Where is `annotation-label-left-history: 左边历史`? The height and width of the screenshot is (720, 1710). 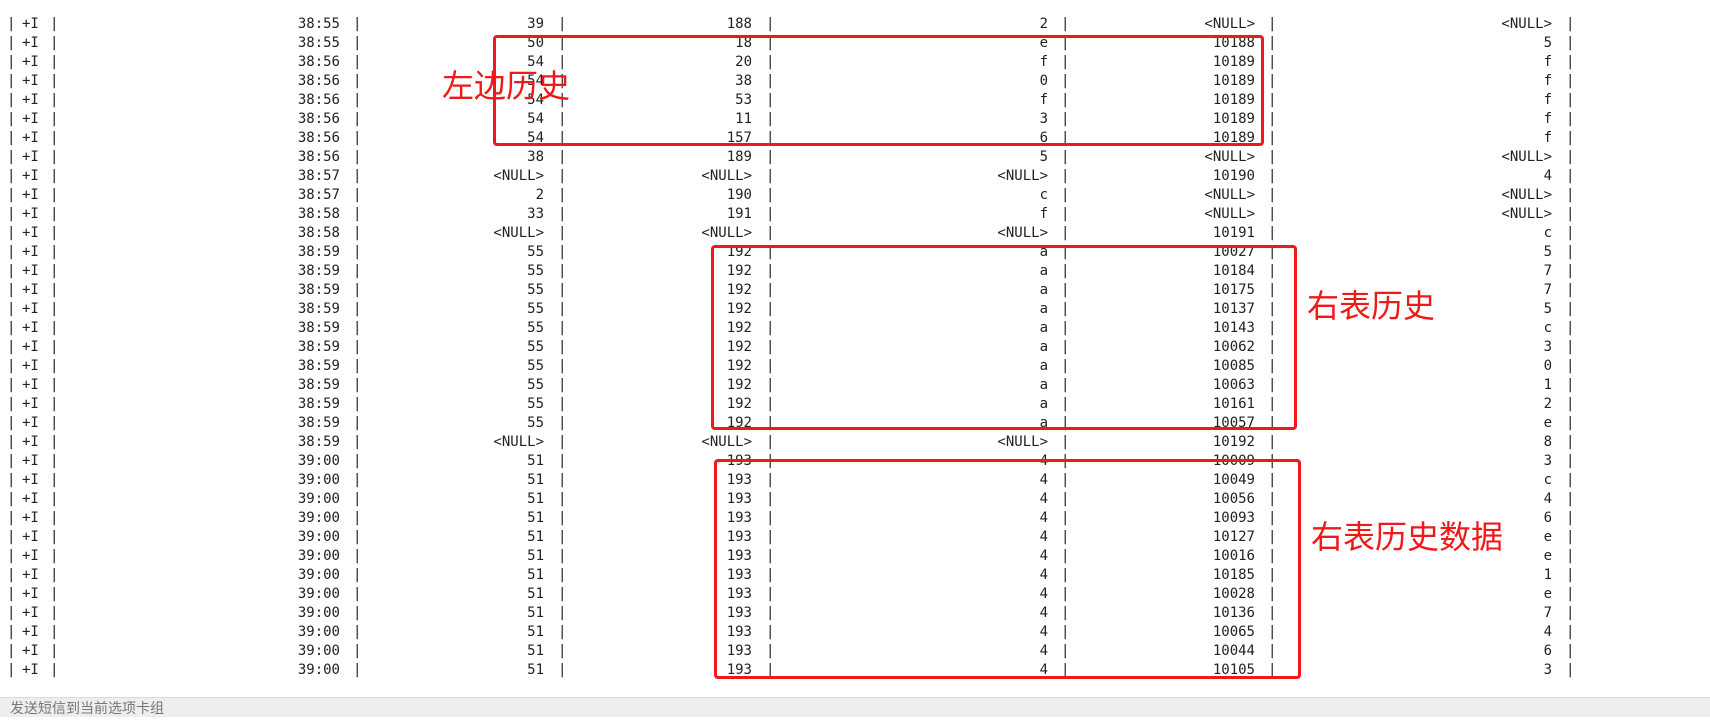
annotation-label-left-history: 左边历史 is located at coordinates (506, 86).